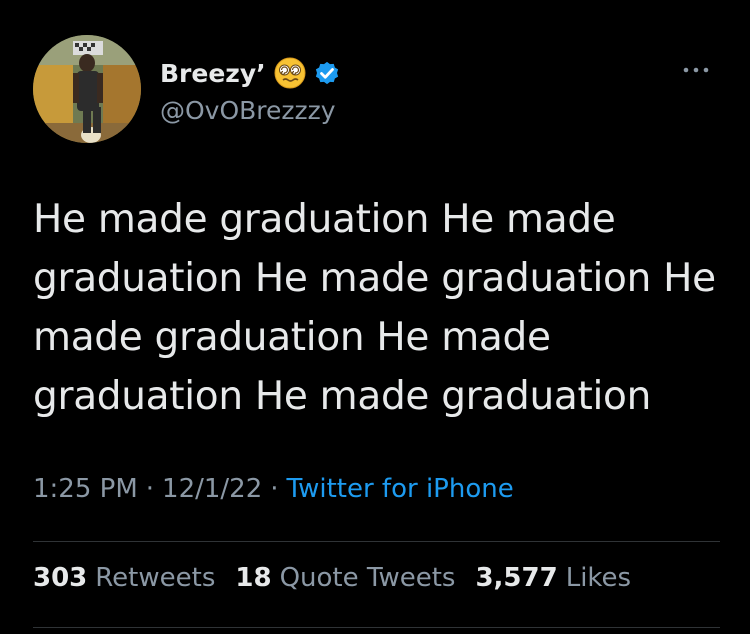 This screenshot has height=634, width=750. I want to click on quote-tweets-label: Quote Tweets, so click(367, 578).